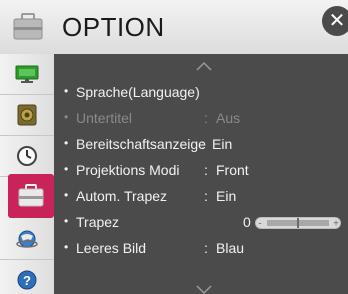 This screenshot has width=348, height=294. I want to click on menu-item-value: Blau, so click(230, 248).